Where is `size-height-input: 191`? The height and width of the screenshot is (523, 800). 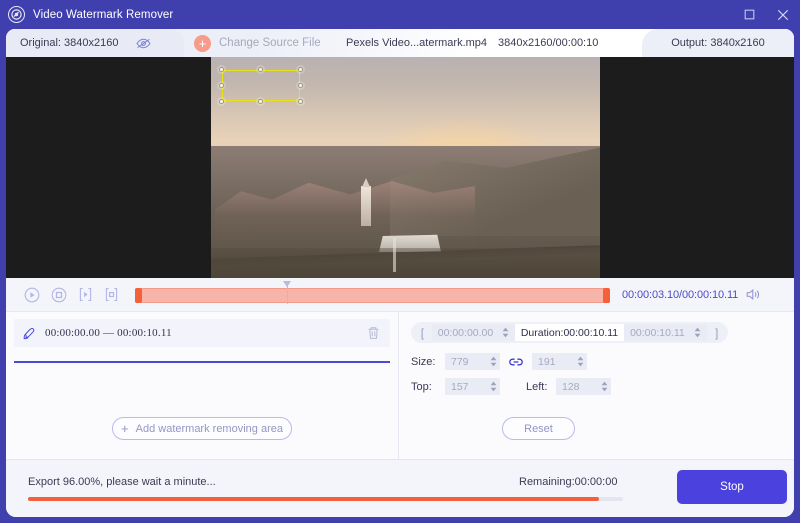 size-height-input: 191 is located at coordinates (559, 361).